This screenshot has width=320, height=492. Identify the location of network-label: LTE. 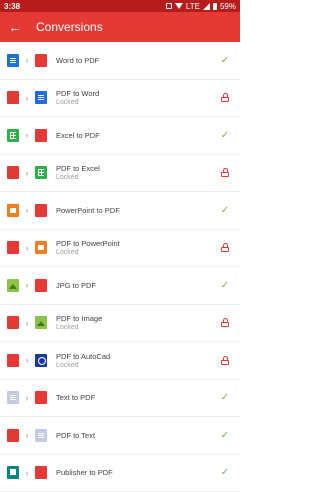
(193, 6).